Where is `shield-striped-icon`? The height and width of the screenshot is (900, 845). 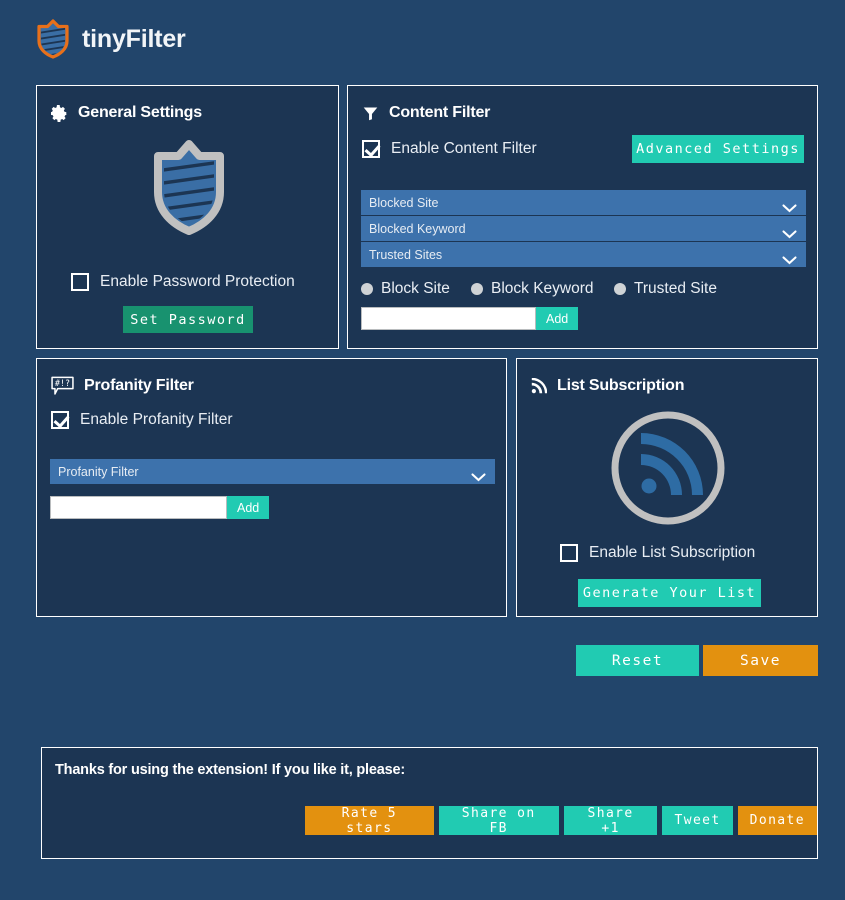 shield-striped-icon is located at coordinates (189, 191).